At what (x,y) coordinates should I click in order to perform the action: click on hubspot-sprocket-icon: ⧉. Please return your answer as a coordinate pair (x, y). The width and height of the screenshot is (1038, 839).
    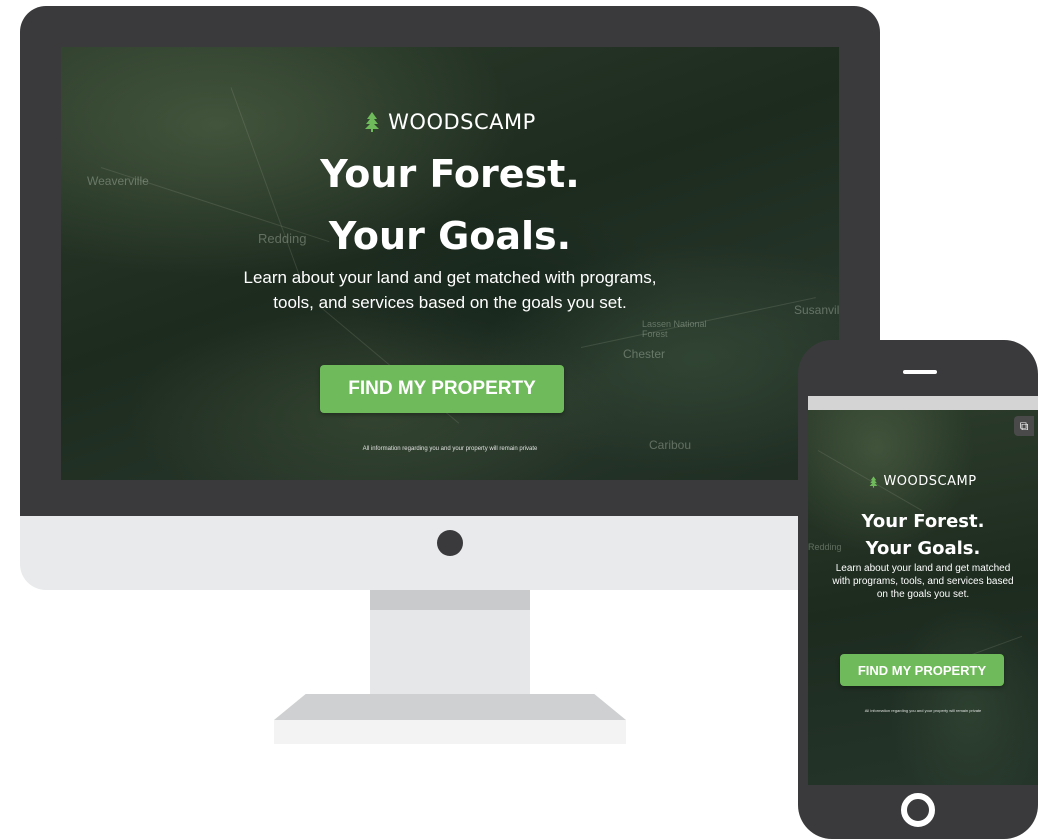
    Looking at the image, I should click on (1024, 426).